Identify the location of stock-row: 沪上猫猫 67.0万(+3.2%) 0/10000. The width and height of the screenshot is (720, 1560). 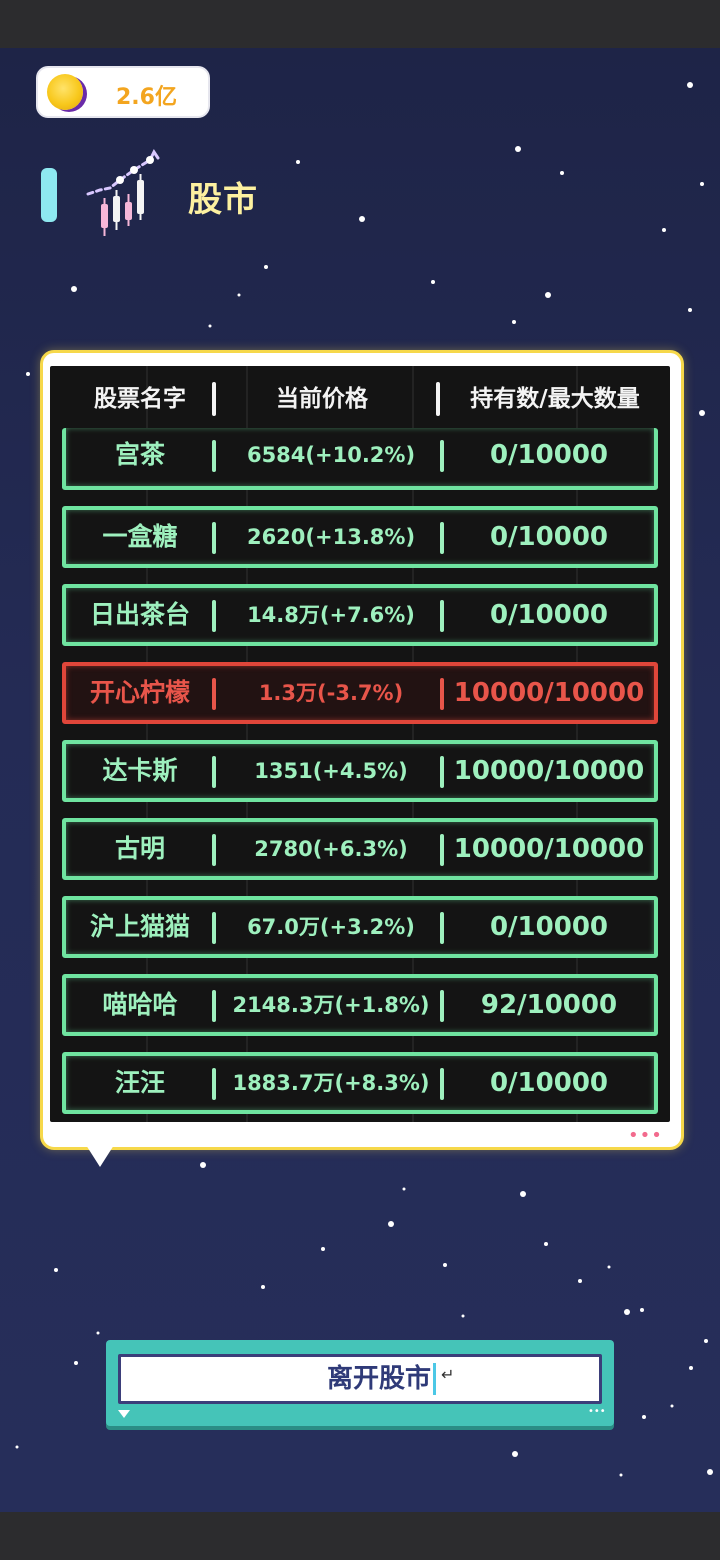
(360, 927).